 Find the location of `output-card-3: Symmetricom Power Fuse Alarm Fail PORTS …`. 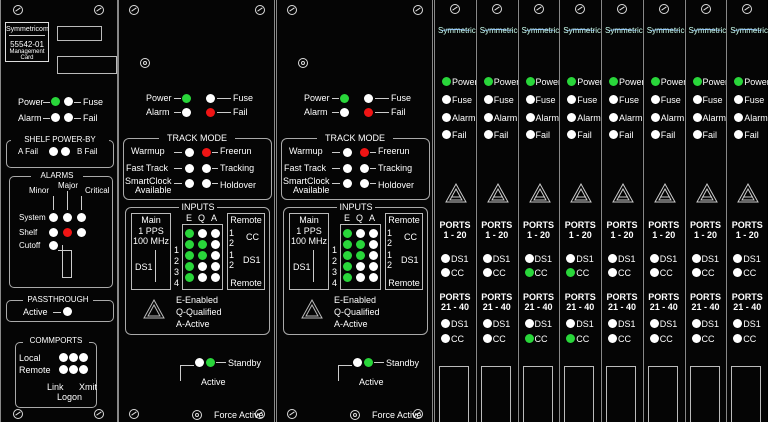

output-card-3: Symmetricom Power Fuse Alarm Fail PORTS … is located at coordinates (543, 211).